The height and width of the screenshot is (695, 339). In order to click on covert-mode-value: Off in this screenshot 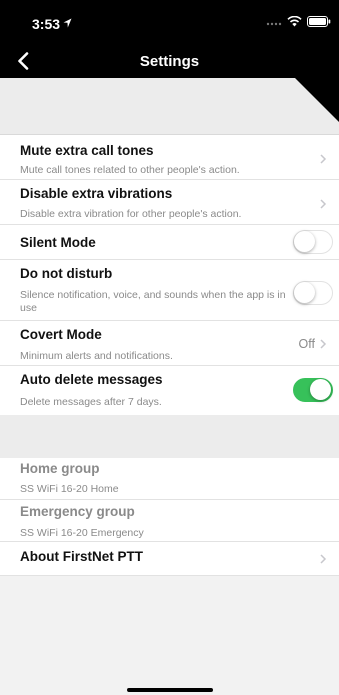, I will do `click(306, 344)`.